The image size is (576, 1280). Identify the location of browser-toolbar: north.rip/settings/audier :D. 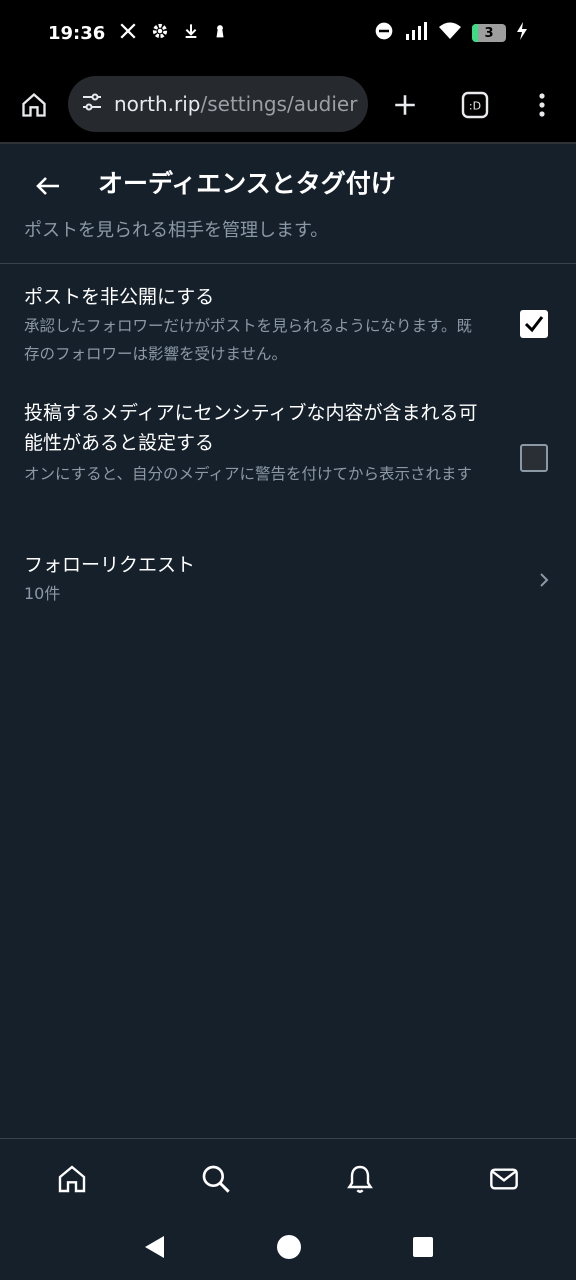
(288, 105).